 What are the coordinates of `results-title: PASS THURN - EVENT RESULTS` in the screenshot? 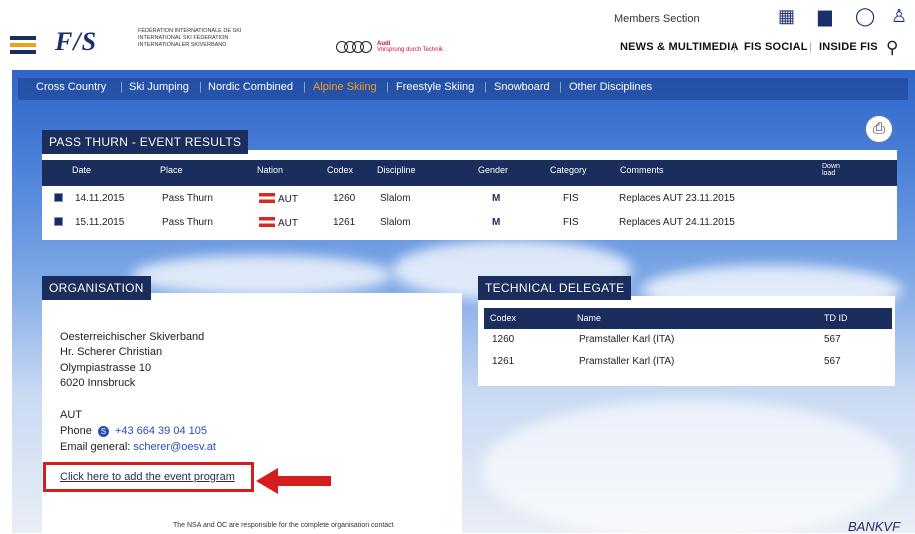 It's located at (145, 142).